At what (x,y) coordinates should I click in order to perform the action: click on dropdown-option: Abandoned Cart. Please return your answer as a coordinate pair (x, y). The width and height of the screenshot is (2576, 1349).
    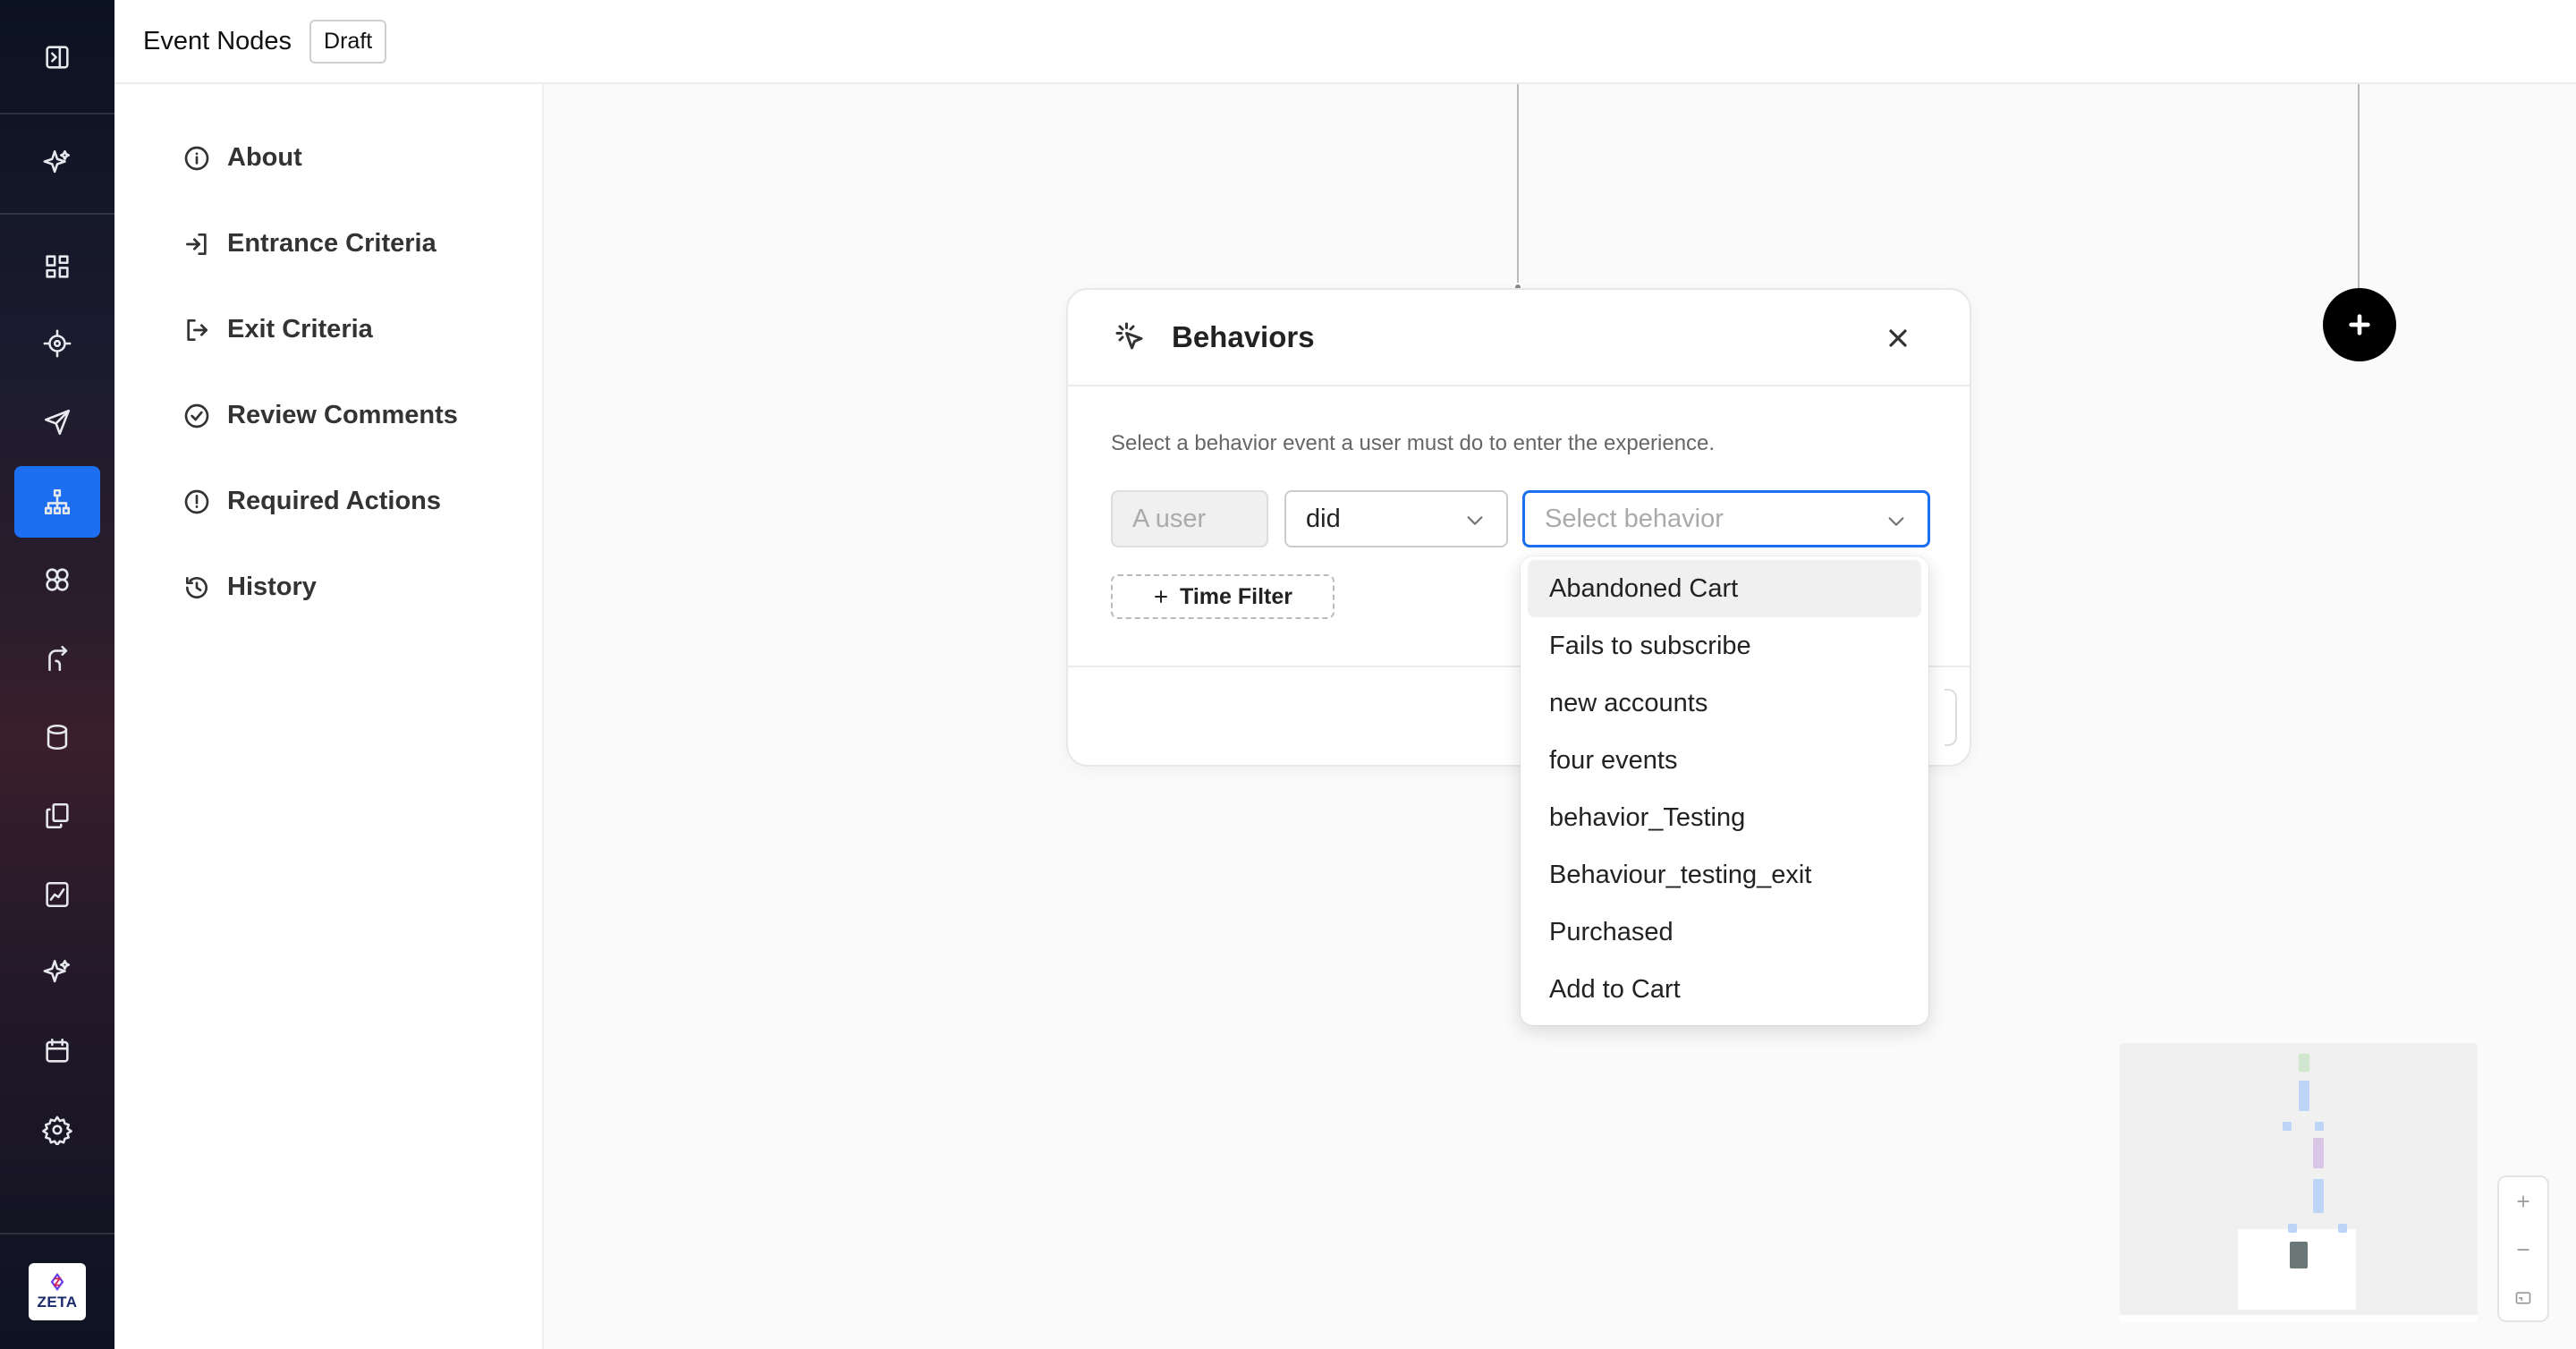
    Looking at the image, I should click on (1724, 588).